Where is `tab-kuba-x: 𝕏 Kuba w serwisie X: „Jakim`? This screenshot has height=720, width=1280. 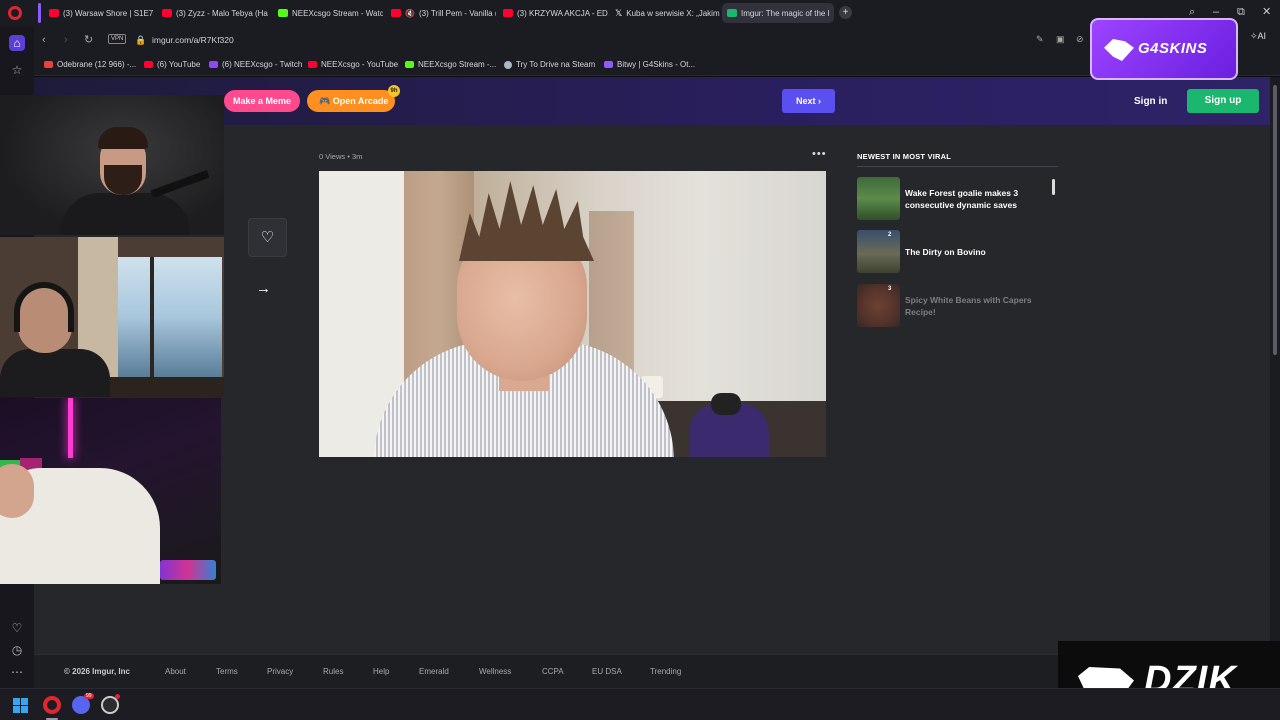
tab-kuba-x: 𝕏 Kuba w serwisie X: „Jakim is located at coordinates (665, 13).